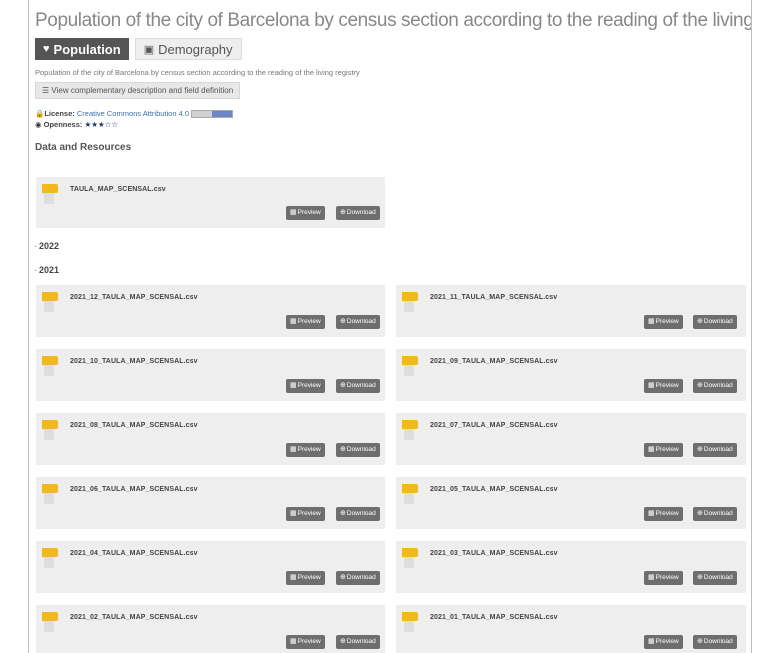 Image resolution: width=769 pixels, height=653 pixels. I want to click on category-tabs: ♥ Population ▣ Demography, so click(390, 49).